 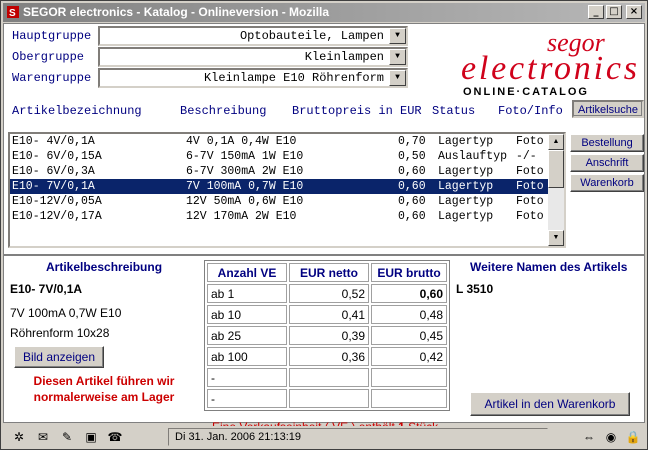 What do you see at coordinates (245, 201) in the screenshot?
I see `list-item-desc: 12V 50mA 0,6W E10` at bounding box center [245, 201].